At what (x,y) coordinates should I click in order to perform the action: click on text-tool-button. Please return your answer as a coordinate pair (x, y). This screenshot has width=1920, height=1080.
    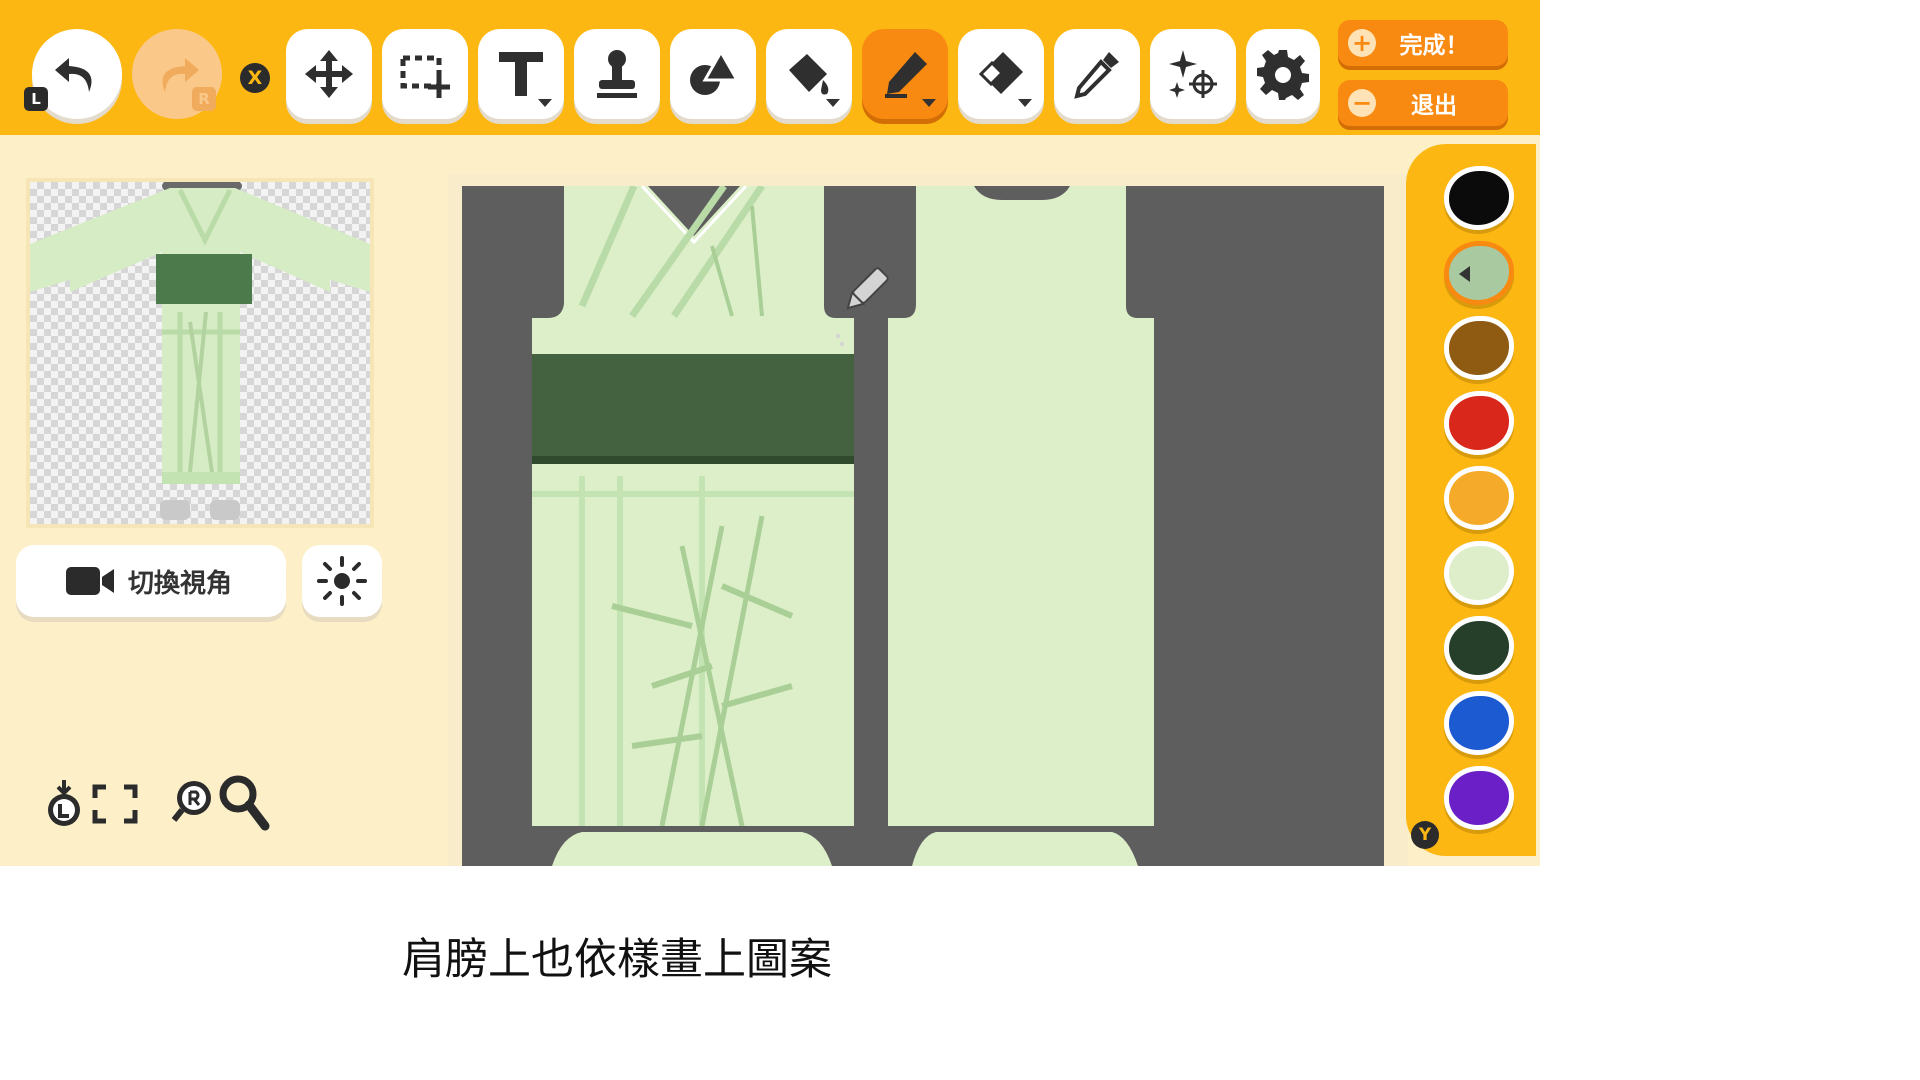
    Looking at the image, I should click on (521, 74).